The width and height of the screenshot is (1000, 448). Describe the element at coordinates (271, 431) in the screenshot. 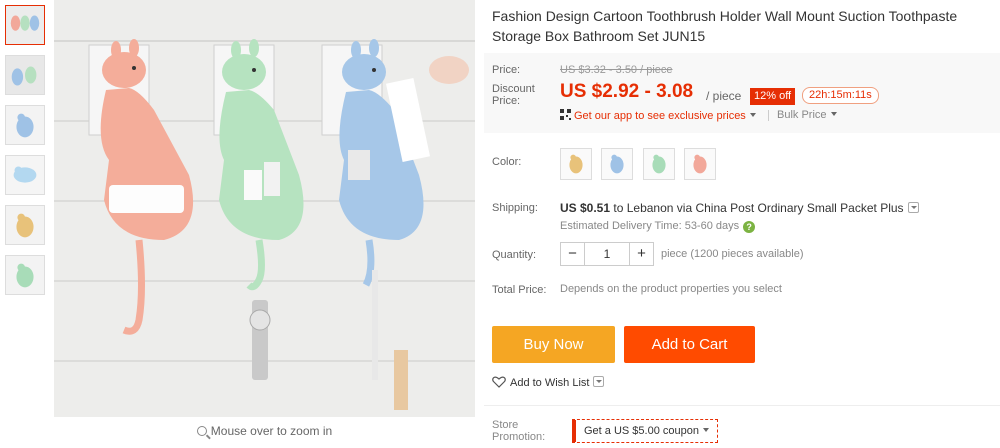

I see `zoom-hint-text: Mouse over to zoom in` at that location.